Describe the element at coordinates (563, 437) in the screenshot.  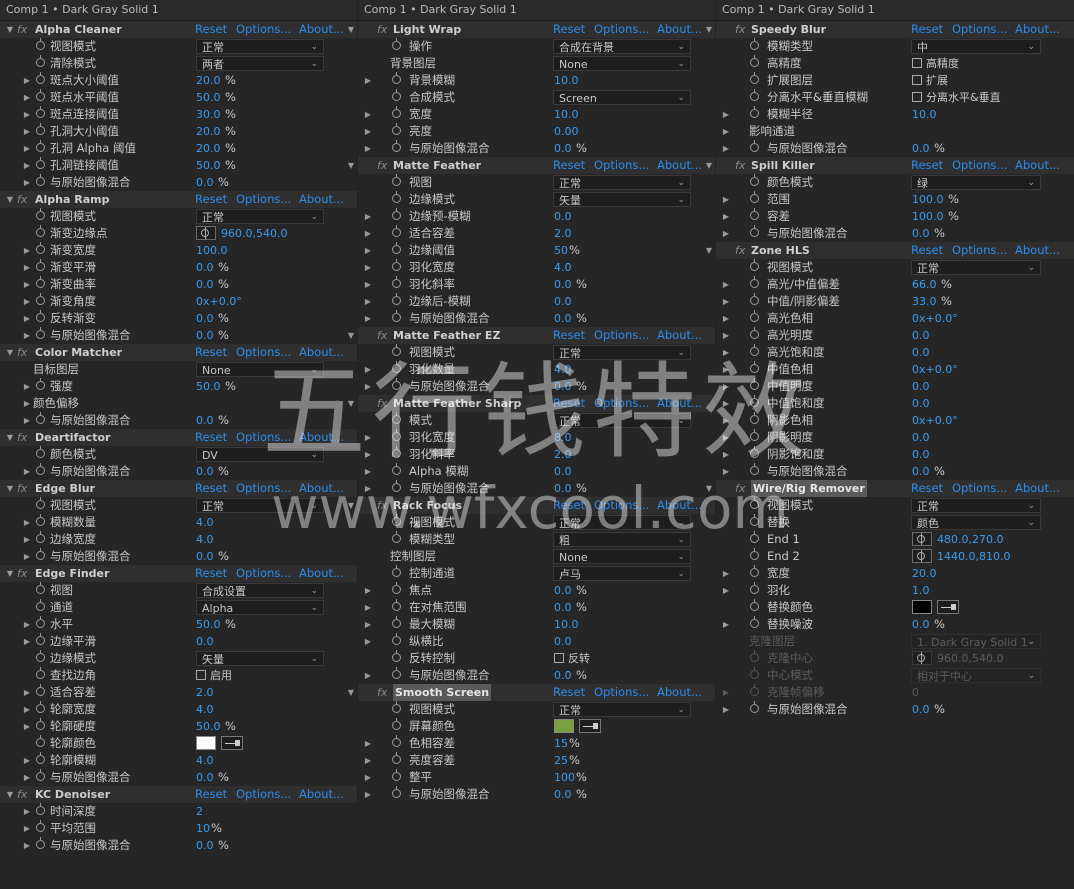
I see `value-field: 8.0` at that location.